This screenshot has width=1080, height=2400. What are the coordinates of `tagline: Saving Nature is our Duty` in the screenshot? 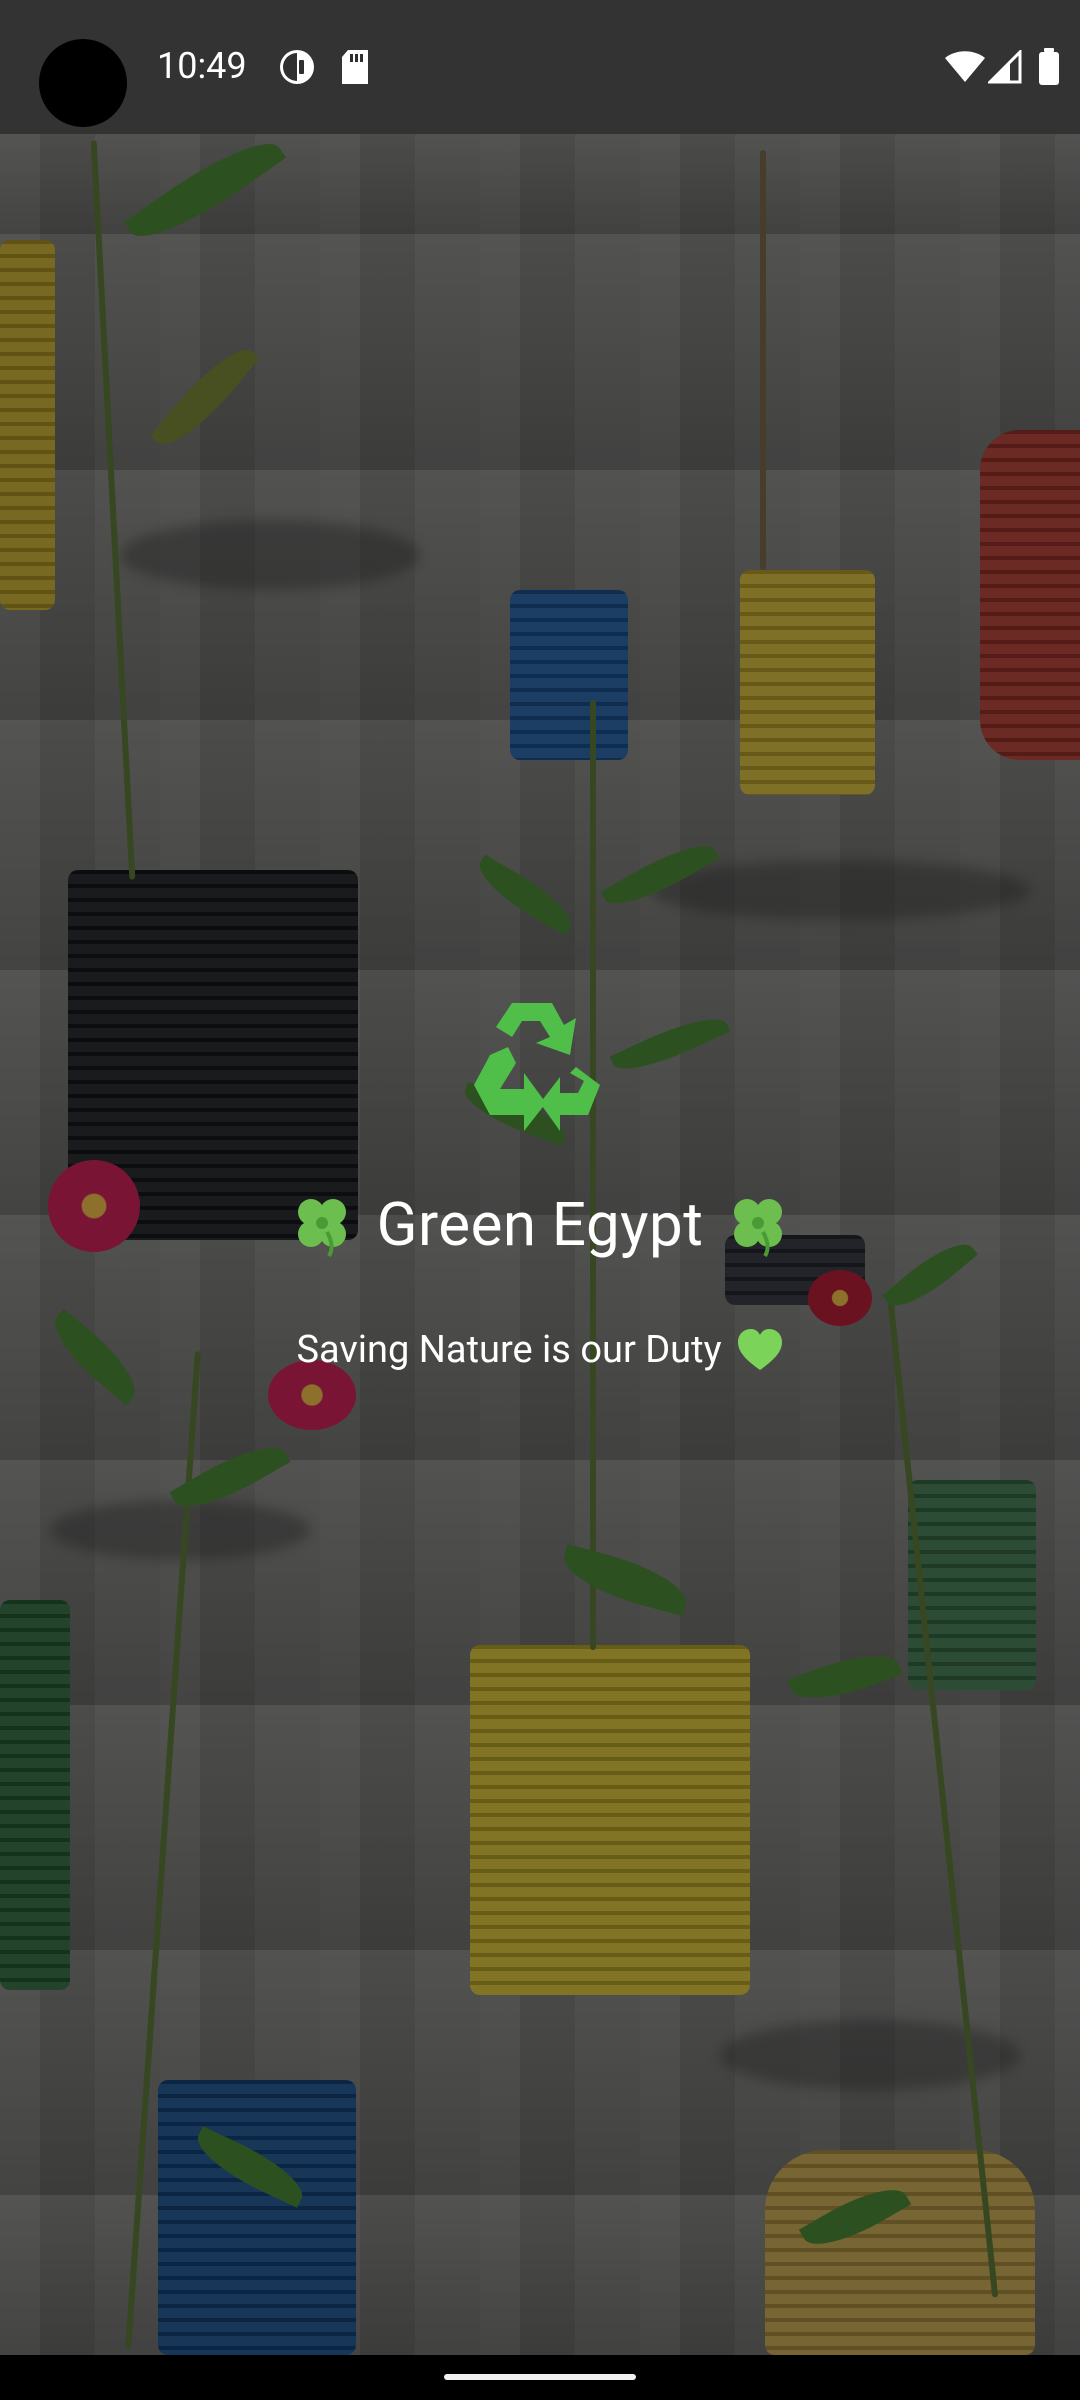 It's located at (509, 1350).